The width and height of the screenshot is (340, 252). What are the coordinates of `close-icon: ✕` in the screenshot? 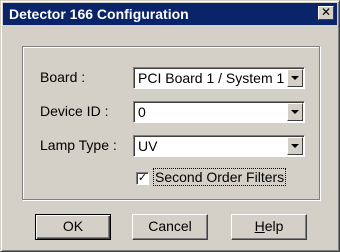 It's located at (326, 12).